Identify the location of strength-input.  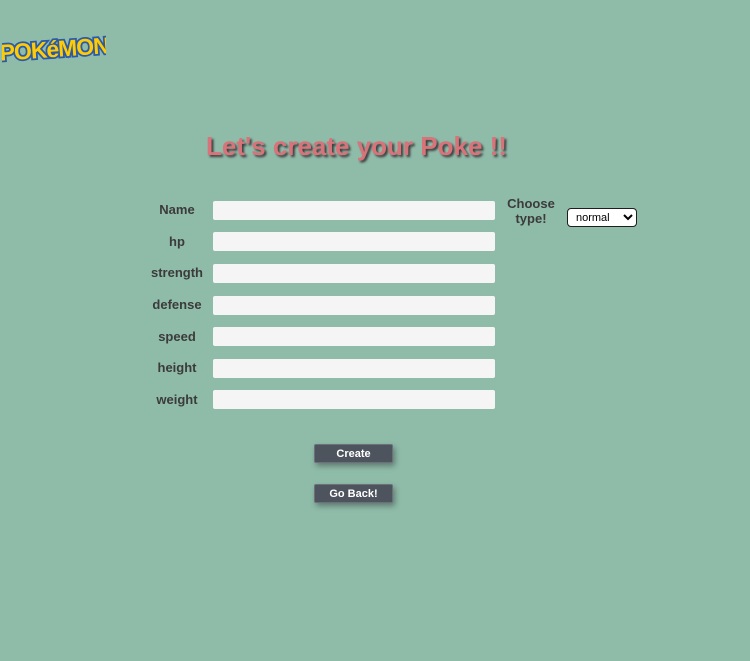
(354, 273).